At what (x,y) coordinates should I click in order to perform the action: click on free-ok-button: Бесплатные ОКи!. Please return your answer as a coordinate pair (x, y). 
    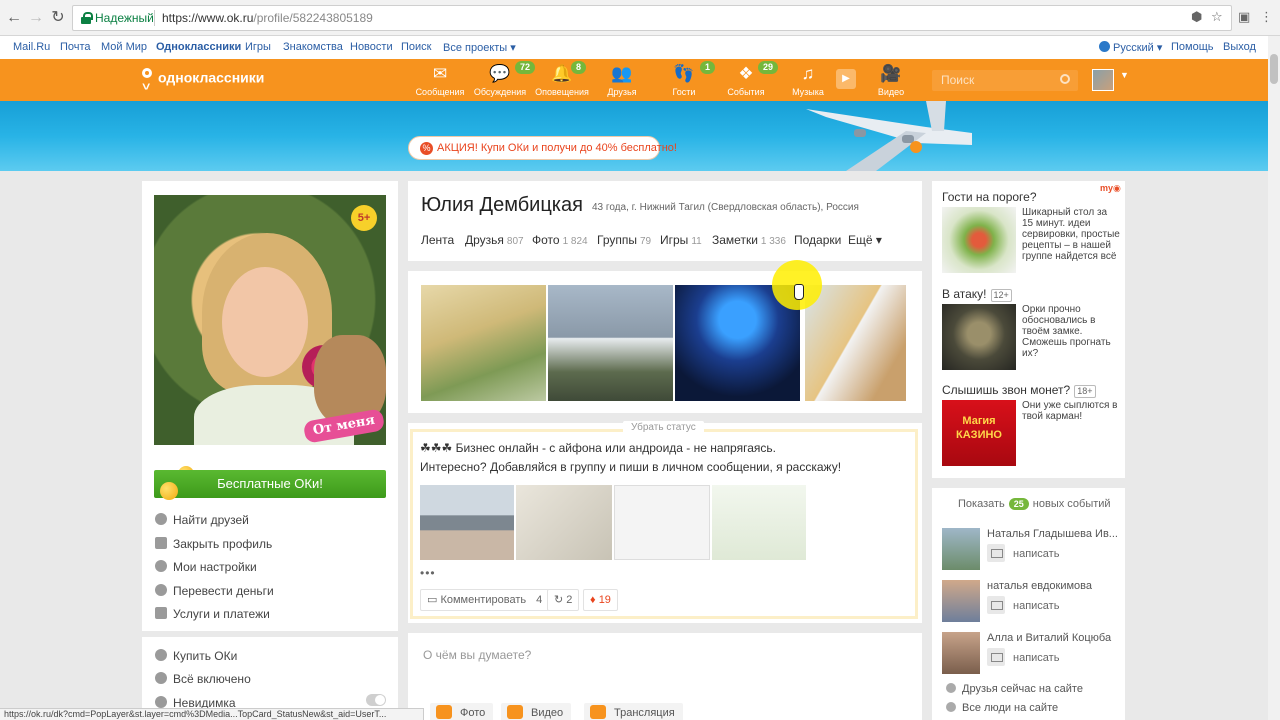
    Looking at the image, I should click on (270, 484).